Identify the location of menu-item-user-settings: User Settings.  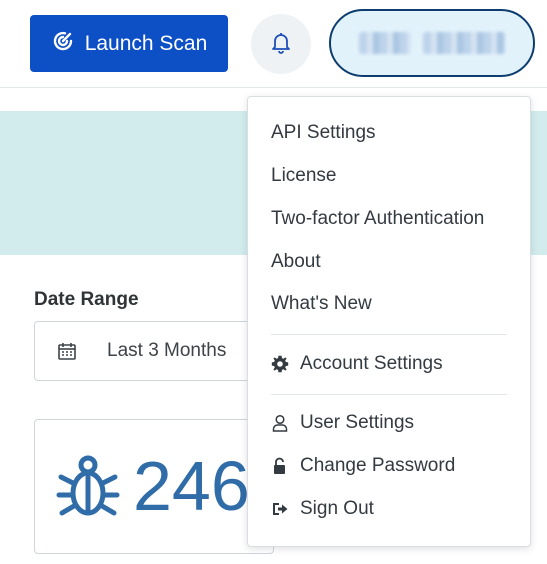
(389, 423).